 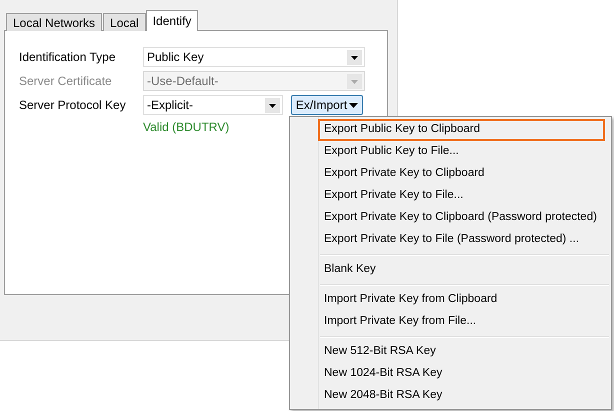 I want to click on menu-item: New 2048-Bit RSA Key, so click(x=461, y=396).